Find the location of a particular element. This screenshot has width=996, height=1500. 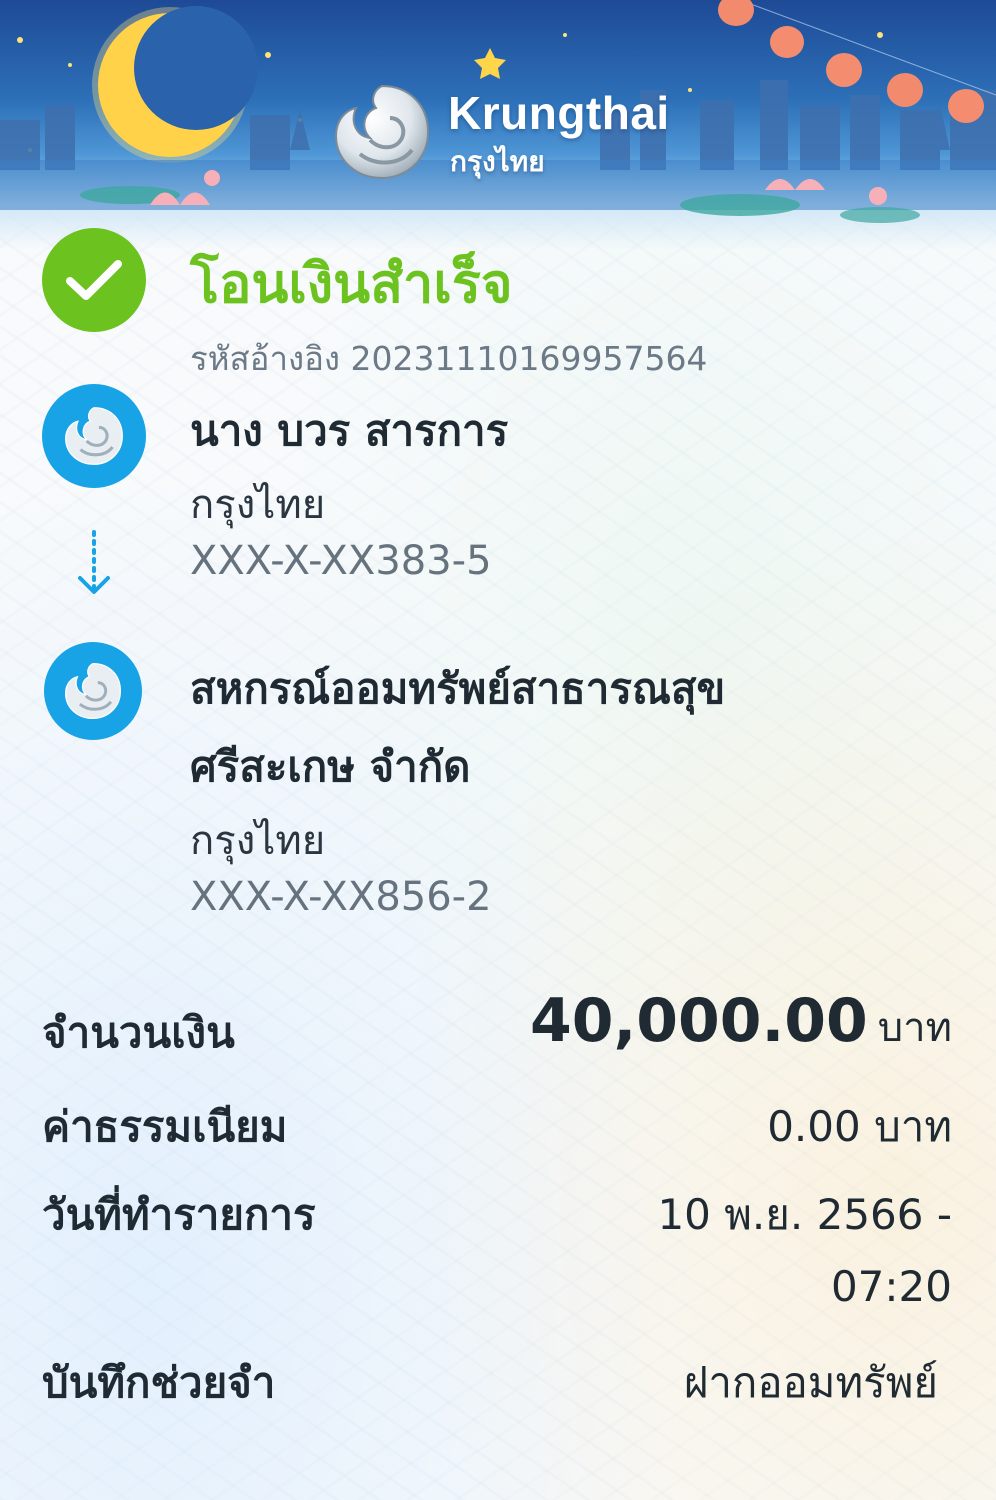

brand-name-th: กรุงไทย is located at coordinates (497, 161).